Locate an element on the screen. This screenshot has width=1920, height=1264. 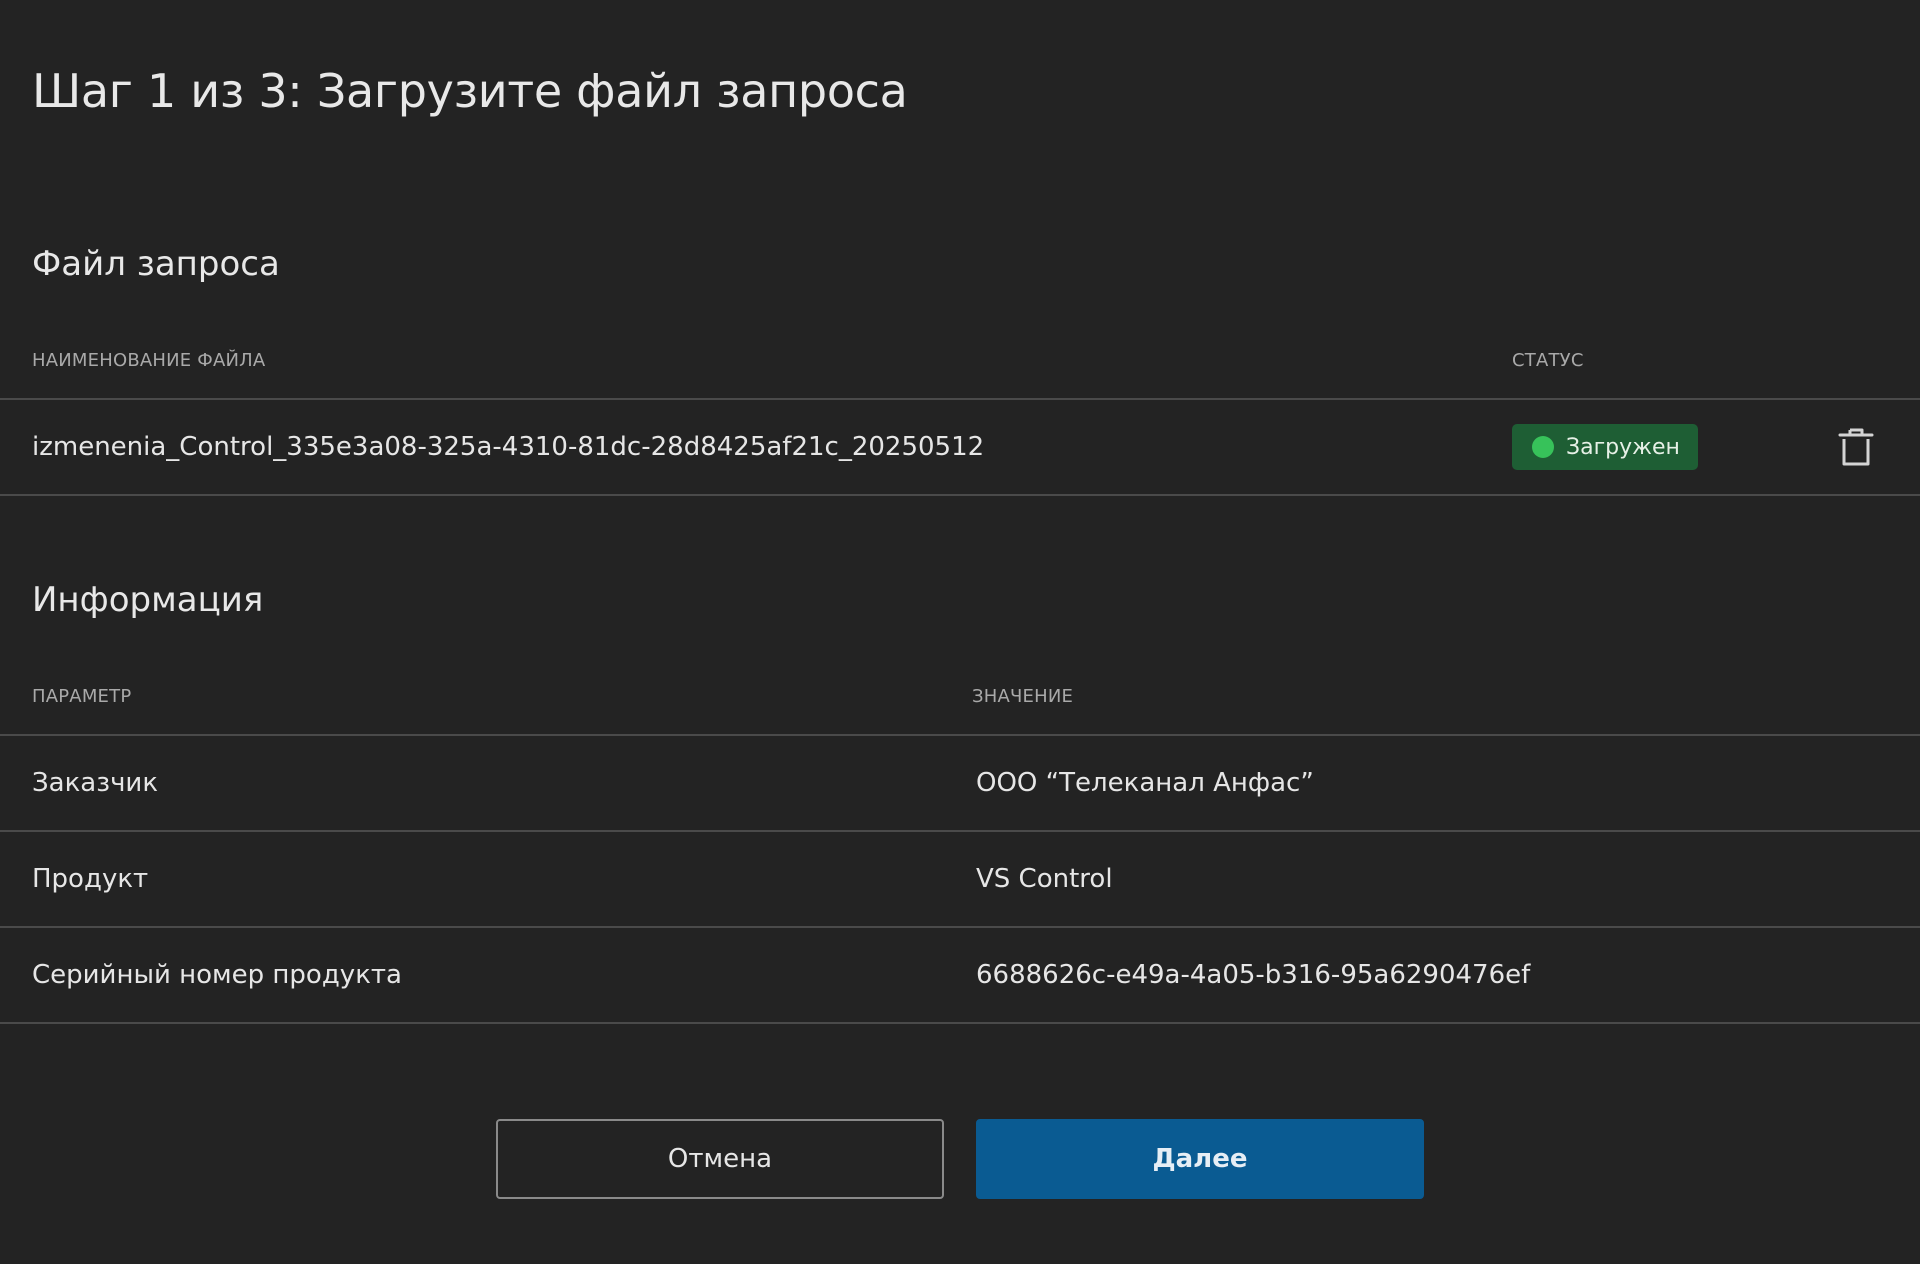
parameter-column-header: ПАРАМЕТР is located at coordinates (82, 696).